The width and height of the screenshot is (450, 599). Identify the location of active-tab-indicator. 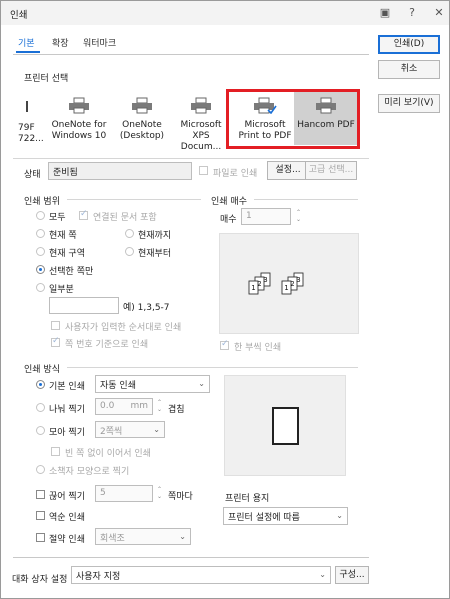
(28, 52).